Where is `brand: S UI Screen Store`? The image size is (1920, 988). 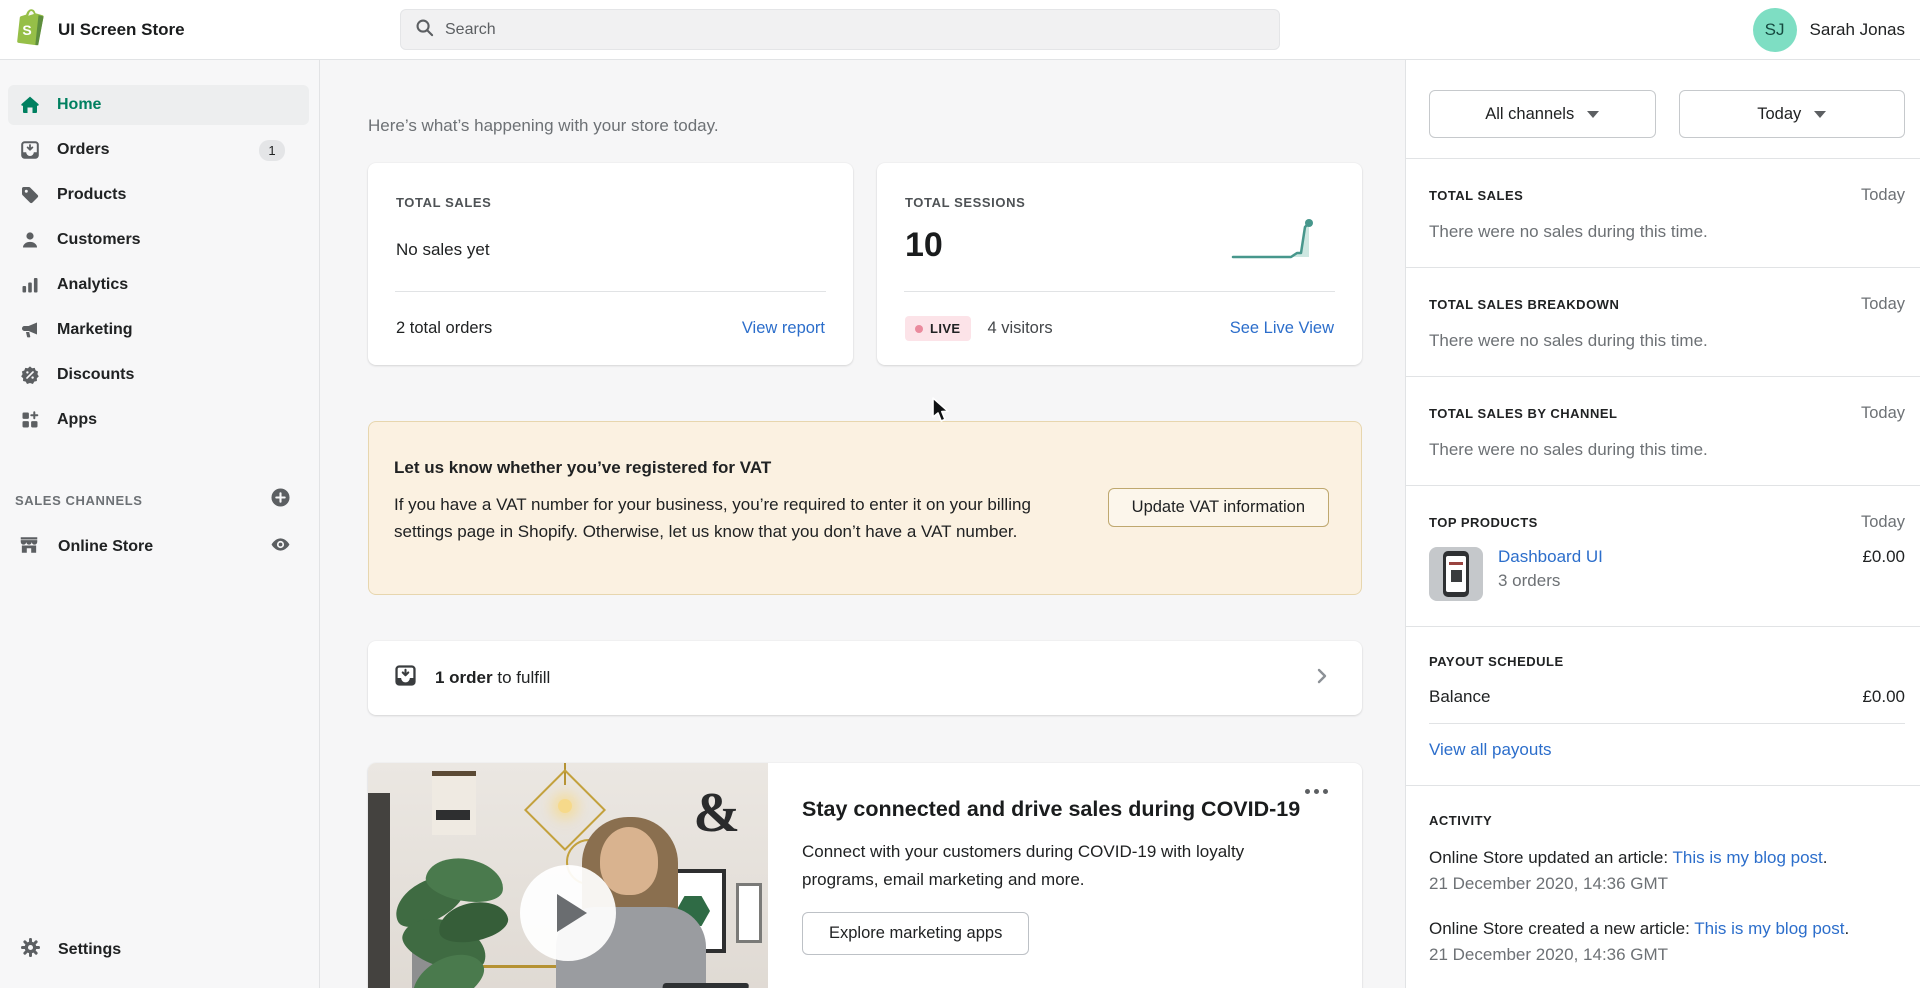
brand: S UI Screen Store is located at coordinates (99, 29).